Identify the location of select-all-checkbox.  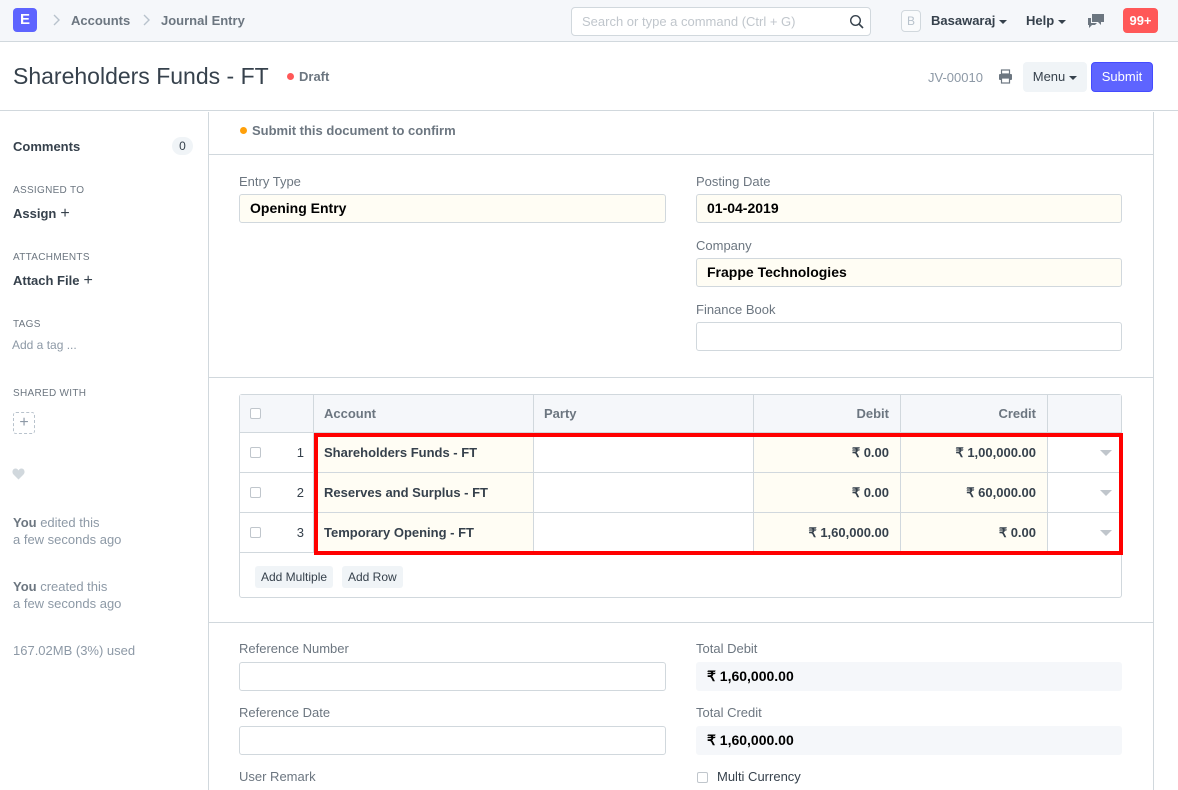
(255, 413).